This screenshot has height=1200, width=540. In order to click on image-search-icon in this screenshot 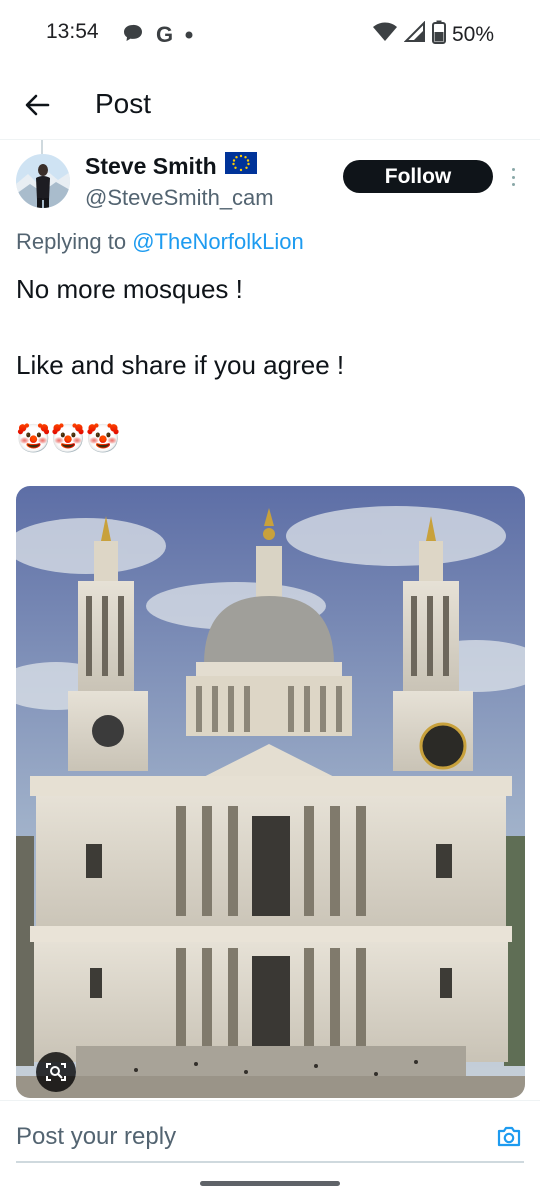, I will do `click(56, 1072)`.